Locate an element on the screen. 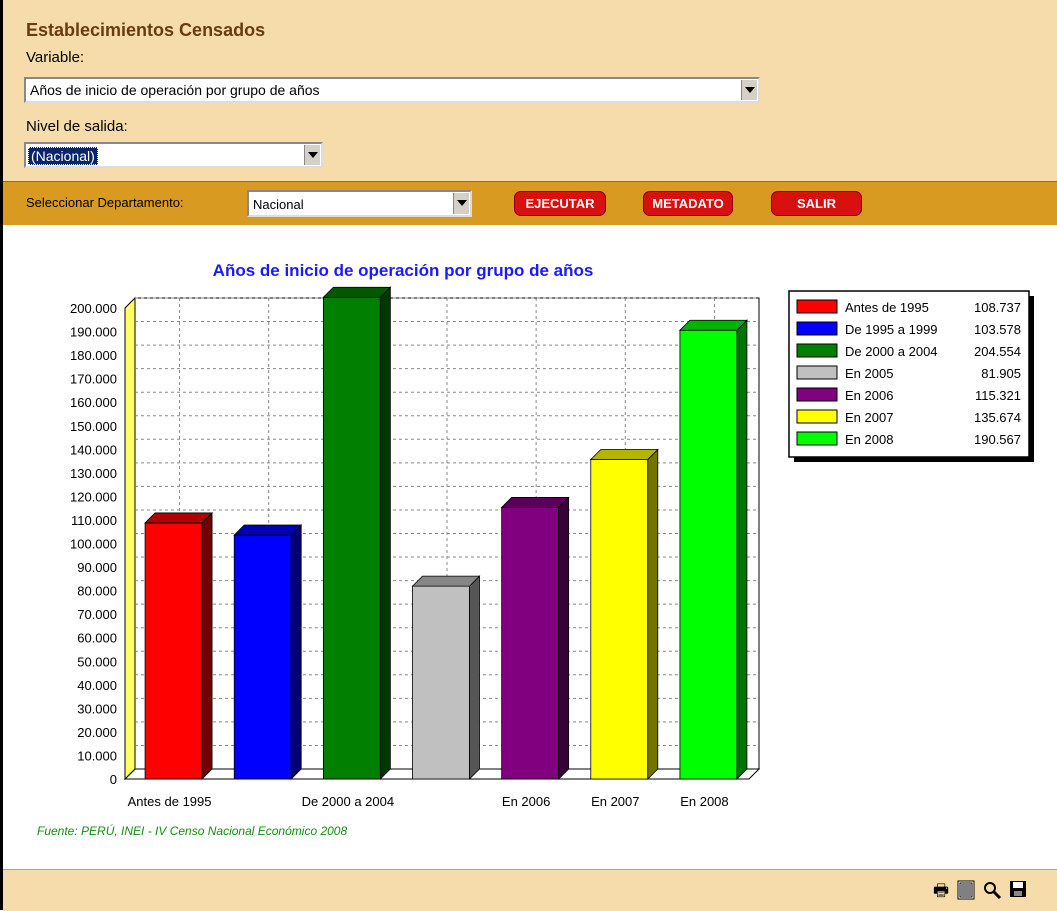 The image size is (1057, 911). y-tick-label: 50.000 is located at coordinates (97, 661).